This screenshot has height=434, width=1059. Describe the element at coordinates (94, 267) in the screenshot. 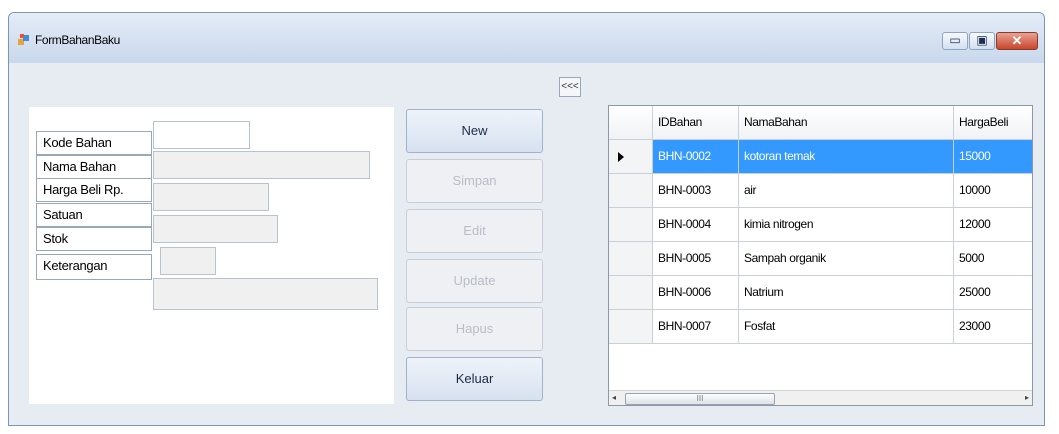

I see `label-keterangan: Keterangan` at that location.